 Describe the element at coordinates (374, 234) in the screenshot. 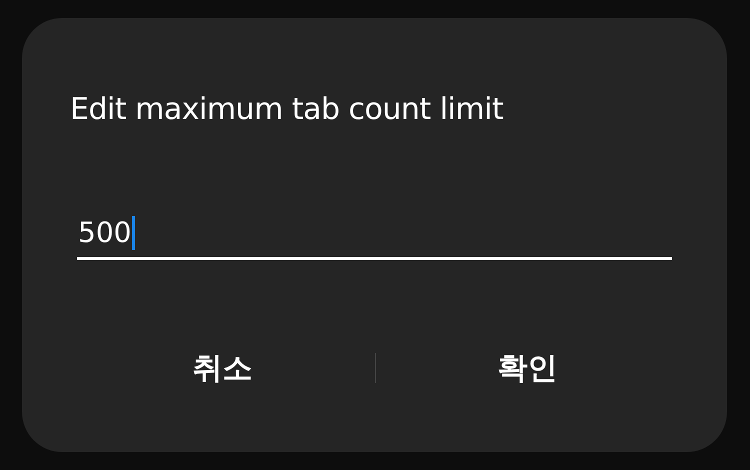

I see `input-field: 500` at that location.